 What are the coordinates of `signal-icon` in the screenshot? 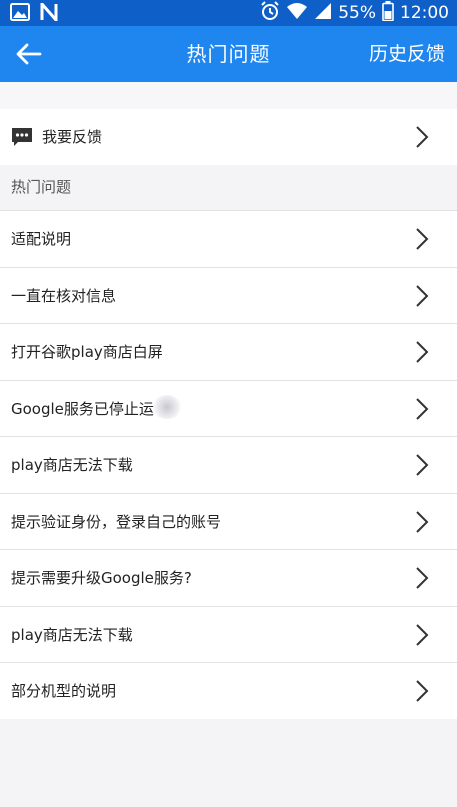 It's located at (323, 13).